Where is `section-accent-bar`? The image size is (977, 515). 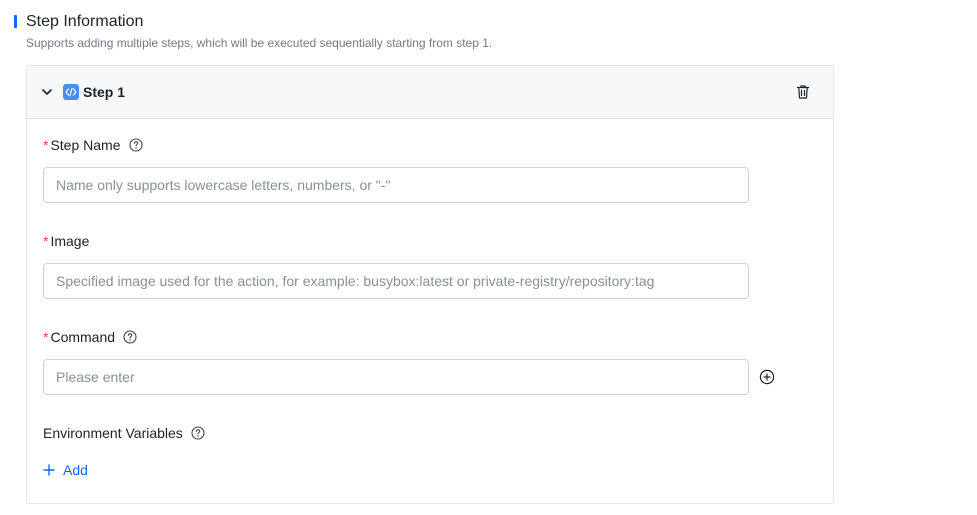 section-accent-bar is located at coordinates (15, 21).